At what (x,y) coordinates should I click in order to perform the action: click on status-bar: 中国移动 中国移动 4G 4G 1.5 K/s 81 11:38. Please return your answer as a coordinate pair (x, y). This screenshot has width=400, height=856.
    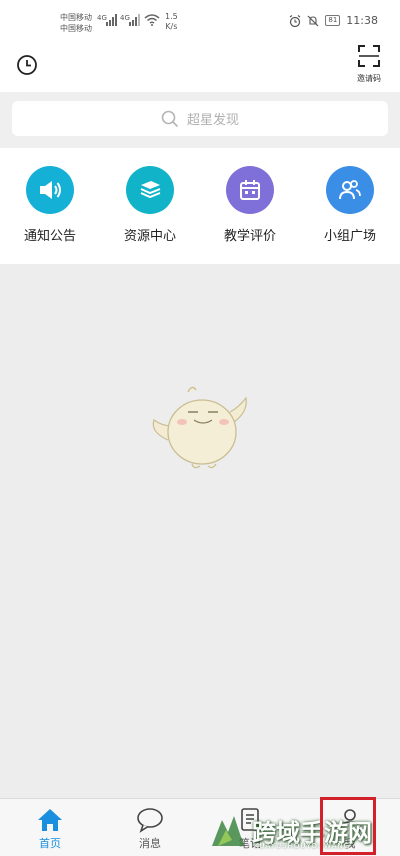
    Looking at the image, I should click on (200, 21).